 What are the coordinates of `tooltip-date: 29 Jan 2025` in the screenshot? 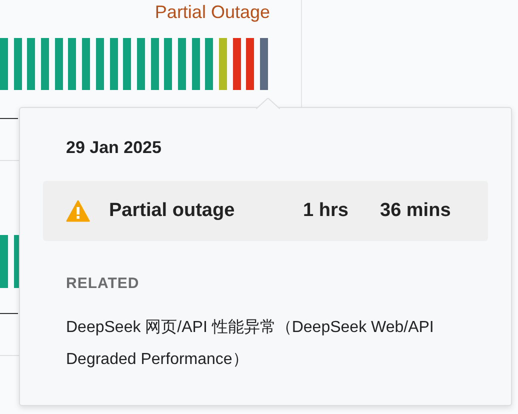 It's located at (114, 148).